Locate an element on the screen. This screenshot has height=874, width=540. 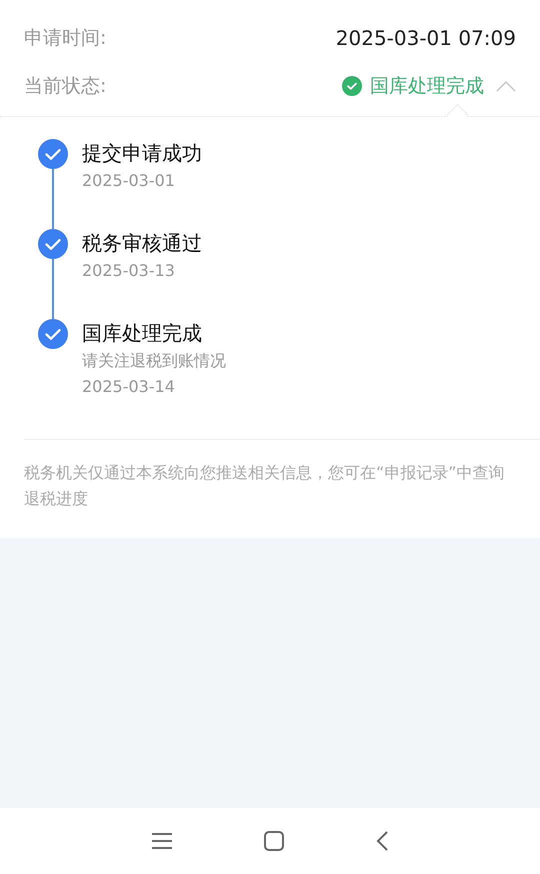
check-circle-icon is located at coordinates (352, 86).